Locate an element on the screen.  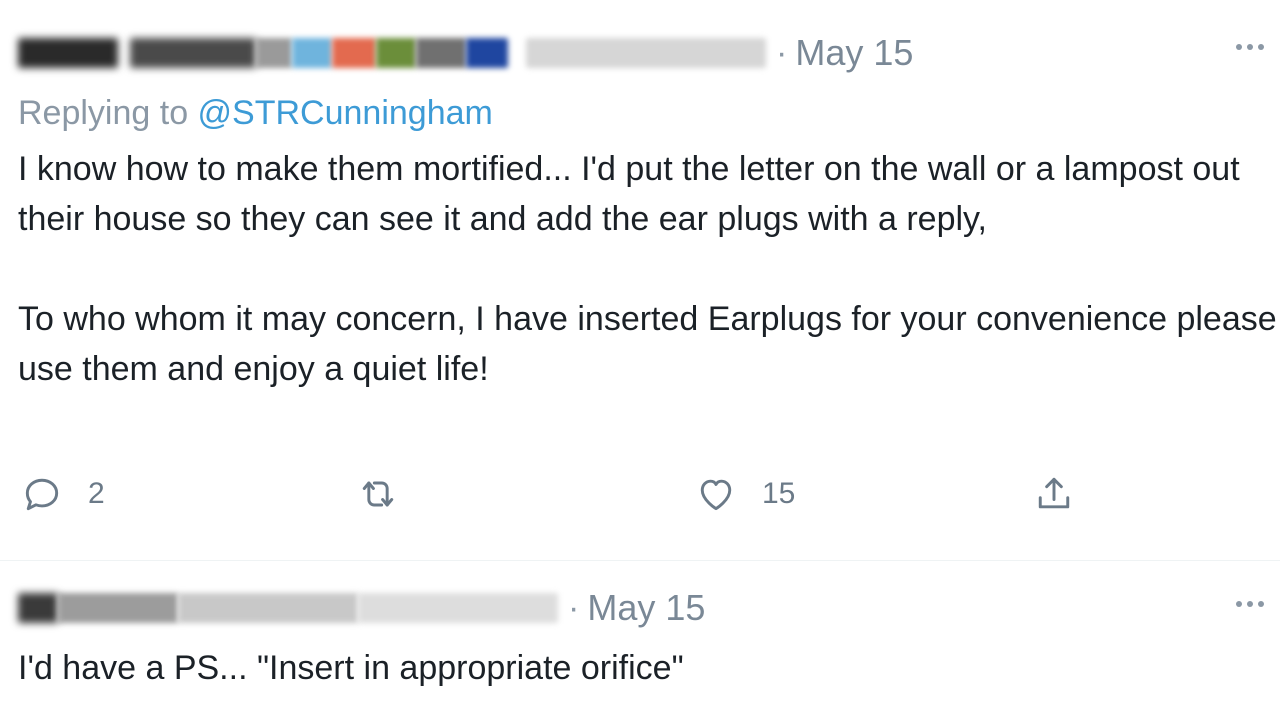
retweet-icon is located at coordinates (378, 494).